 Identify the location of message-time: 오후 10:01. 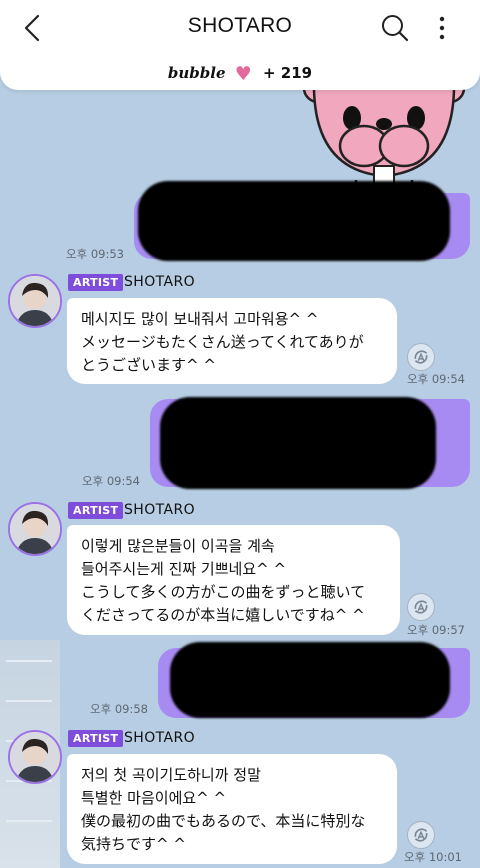
(433, 857).